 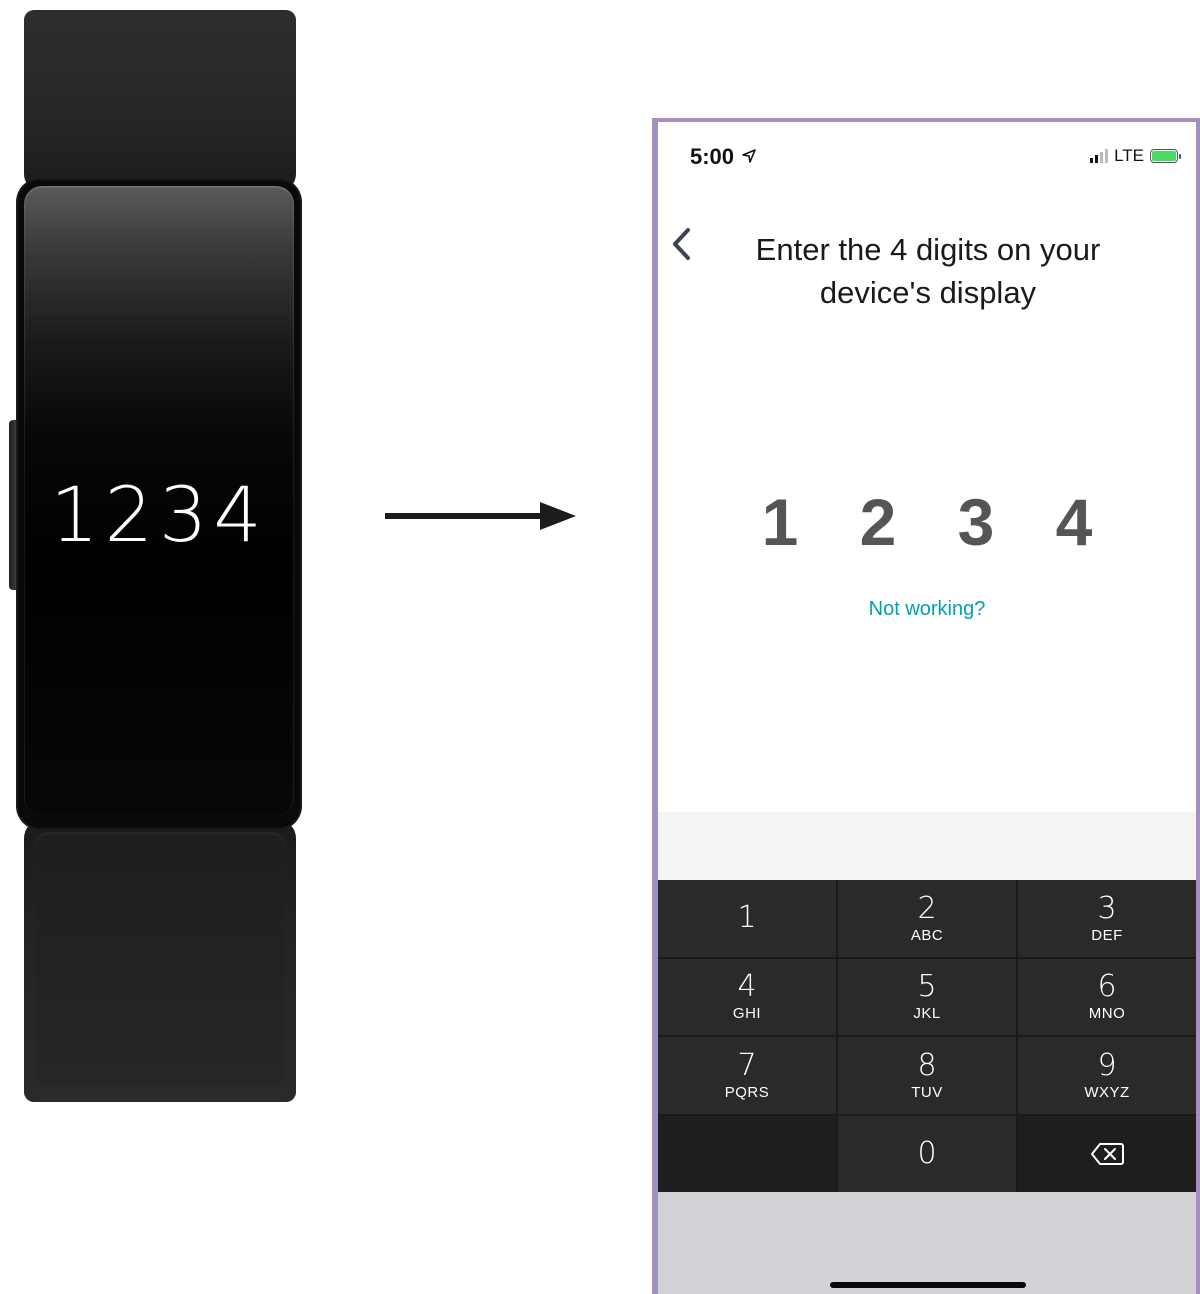 I want to click on tracker-code-display: 1234, so click(x=159, y=514).